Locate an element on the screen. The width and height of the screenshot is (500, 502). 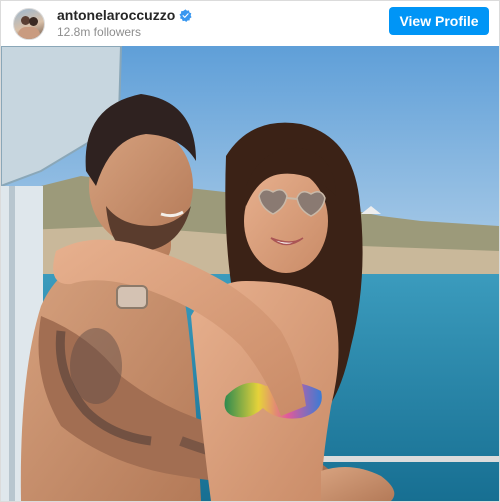
username-link: antonelaroccuzzo is located at coordinates (116, 15).